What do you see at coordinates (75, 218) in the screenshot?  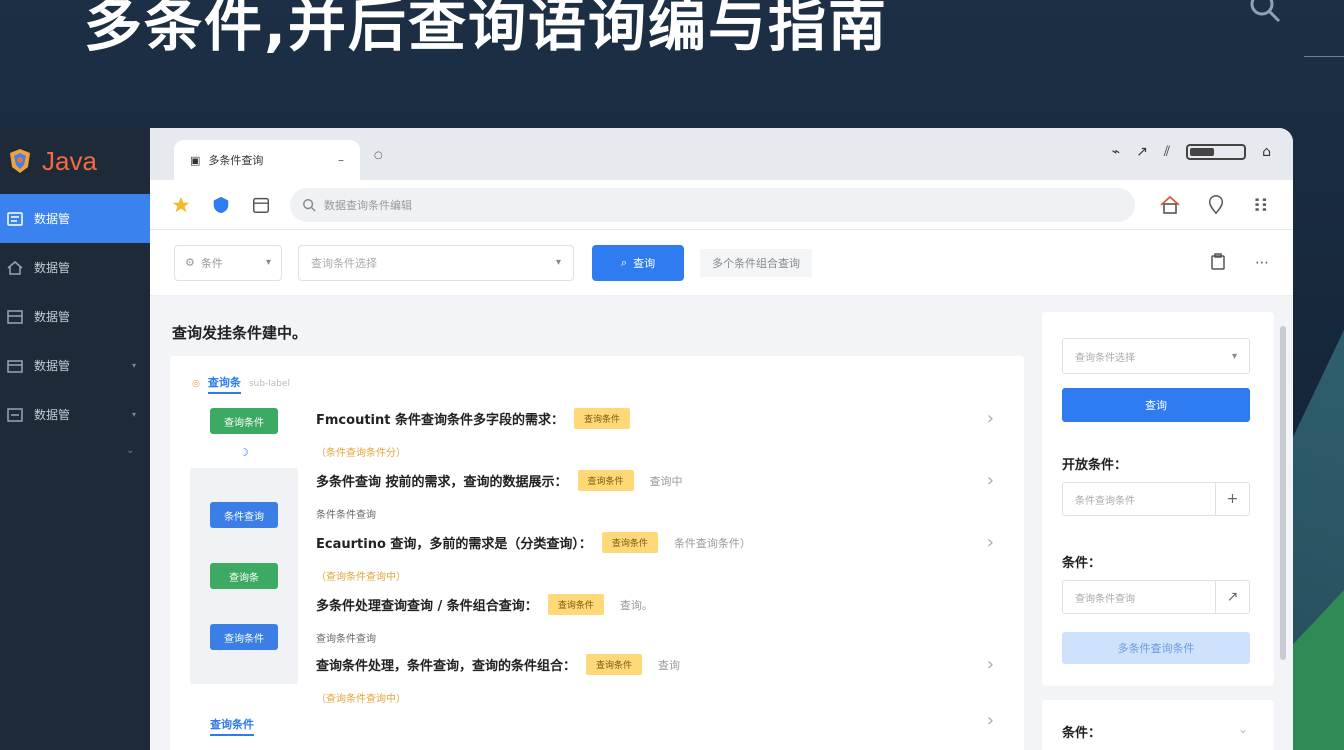 I see `sidebar-item-data-1: 数据管` at bounding box center [75, 218].